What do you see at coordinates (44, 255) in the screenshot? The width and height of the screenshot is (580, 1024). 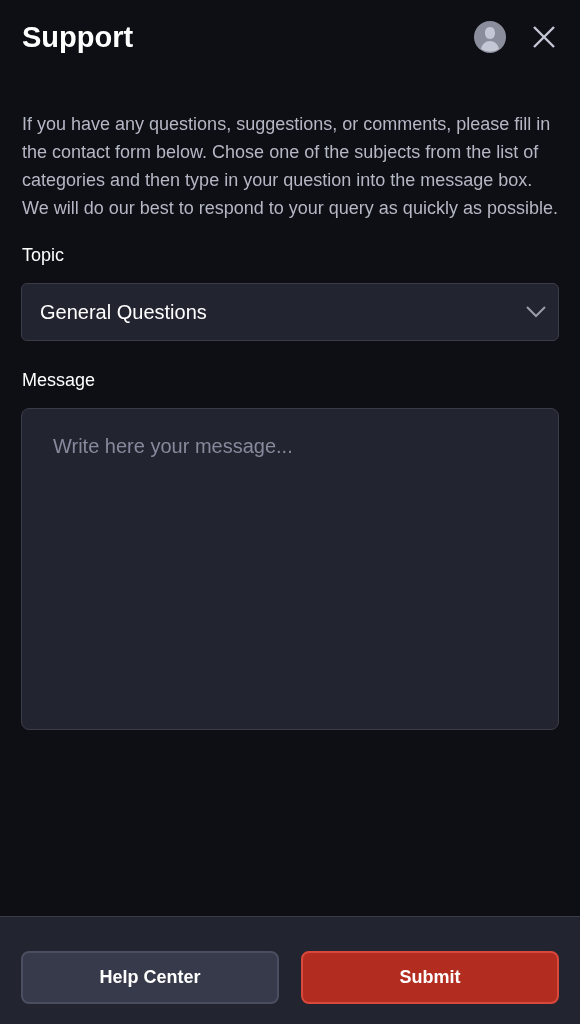 I see `field-label: Topic` at bounding box center [44, 255].